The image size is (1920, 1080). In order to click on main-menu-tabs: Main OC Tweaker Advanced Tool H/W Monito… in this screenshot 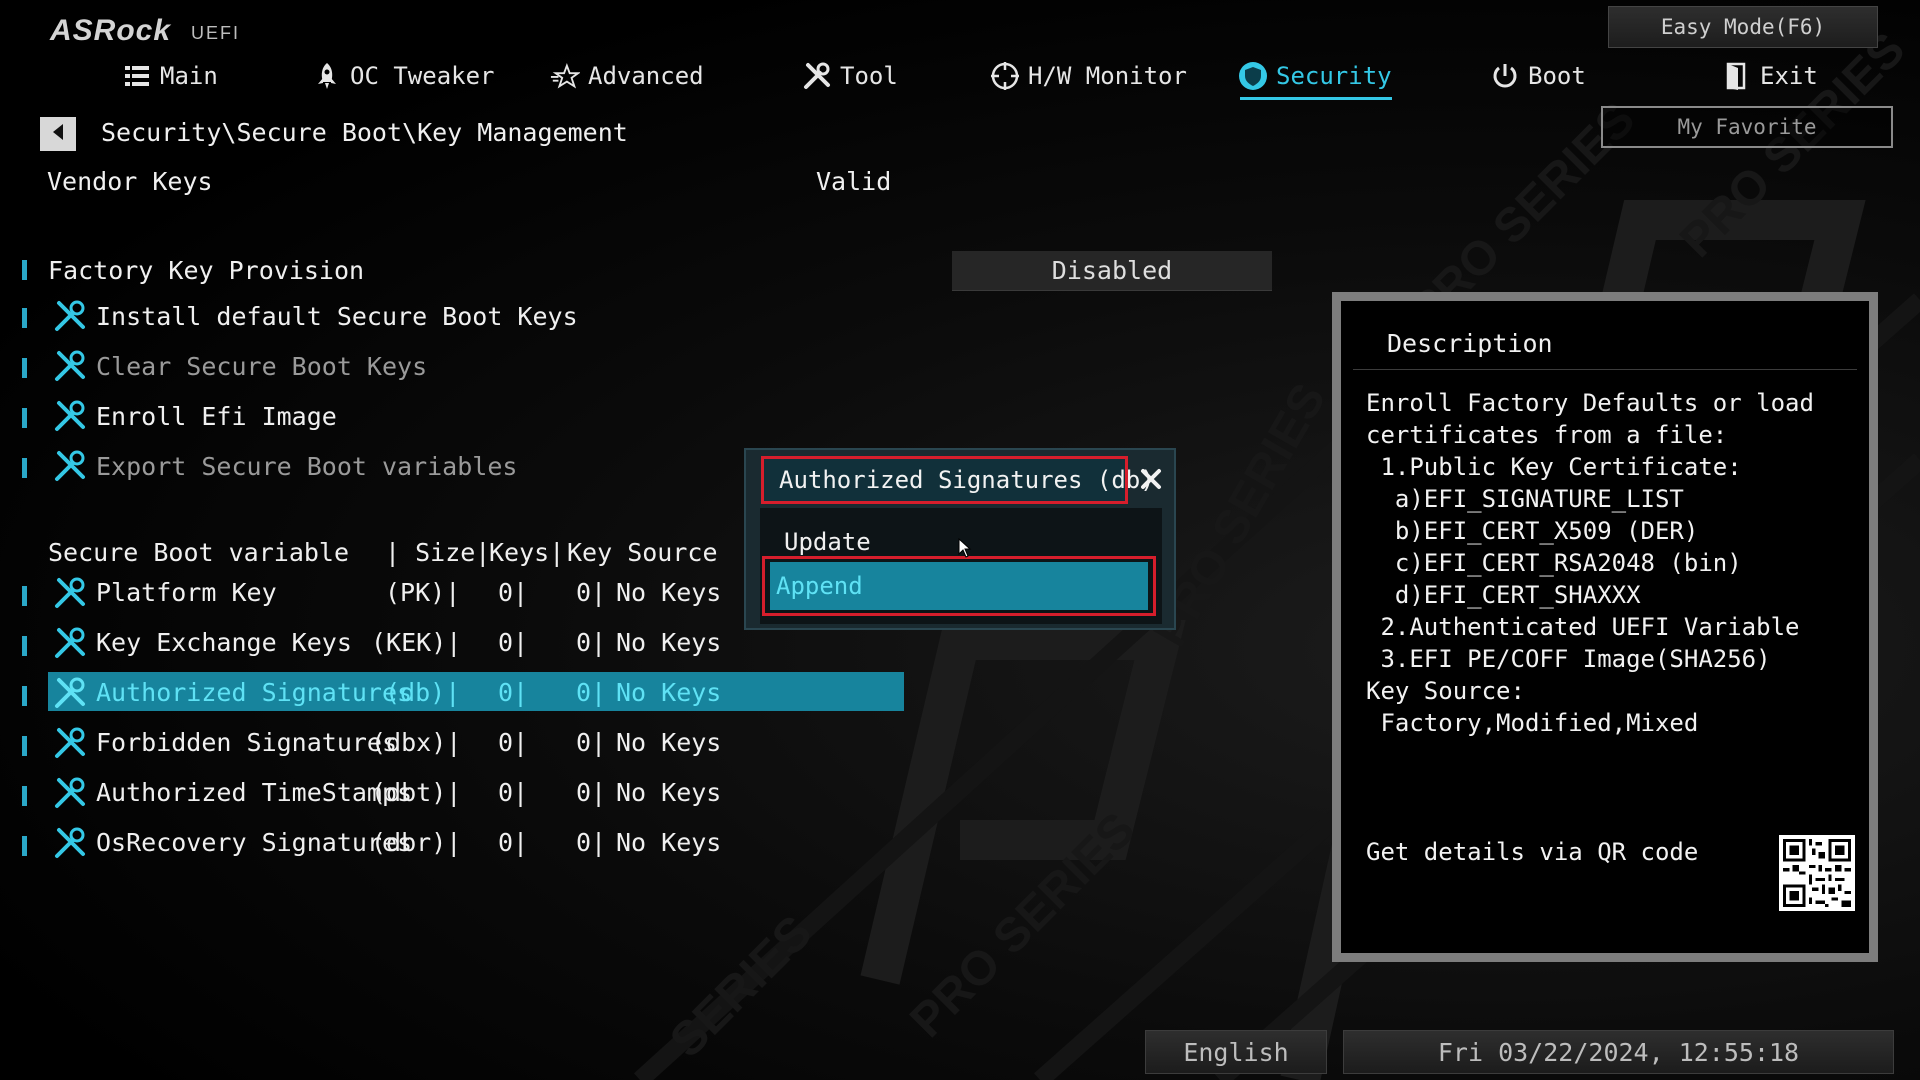, I will do `click(960, 77)`.